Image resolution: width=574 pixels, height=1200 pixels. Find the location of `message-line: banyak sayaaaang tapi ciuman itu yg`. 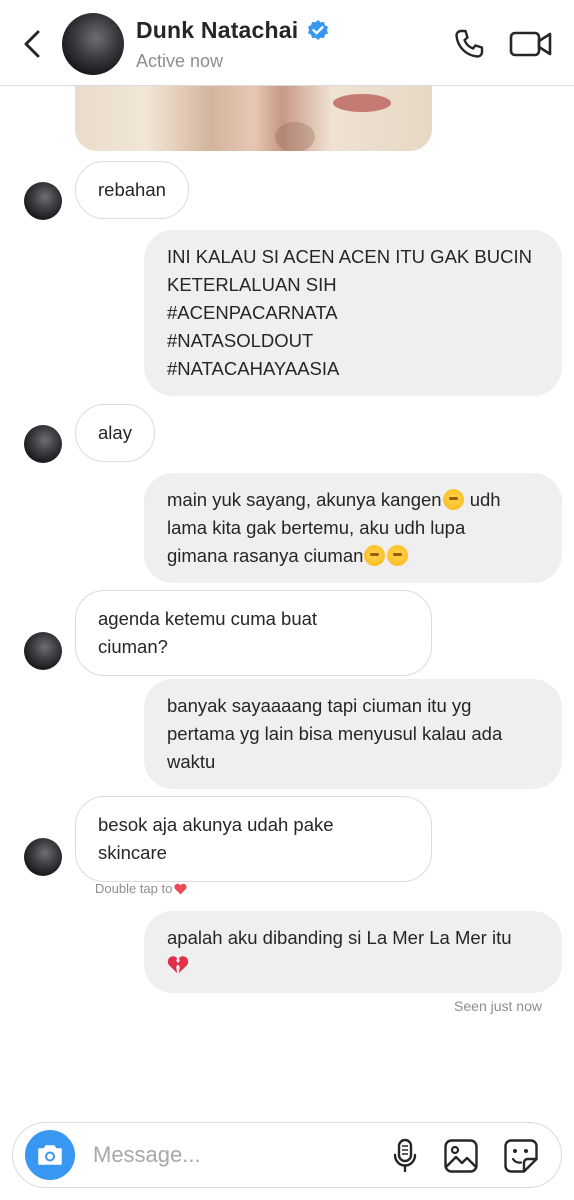

message-line: banyak sayaaaang tapi ciuman itu yg is located at coordinates (319, 705).